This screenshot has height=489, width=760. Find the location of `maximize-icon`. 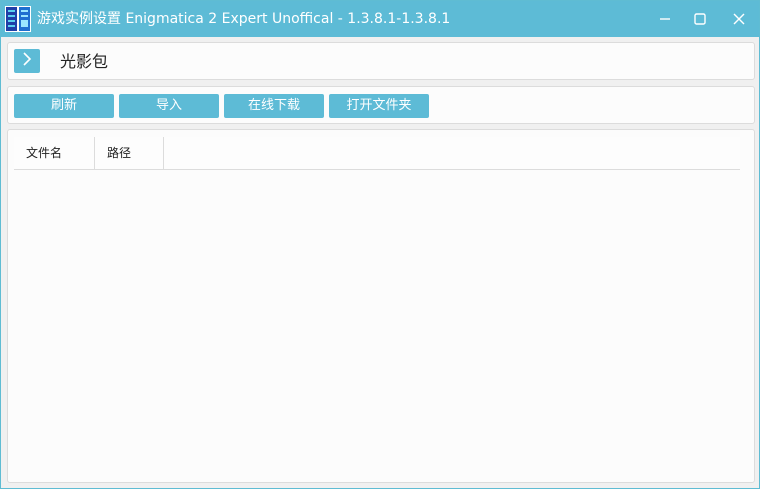

maximize-icon is located at coordinates (700, 19).